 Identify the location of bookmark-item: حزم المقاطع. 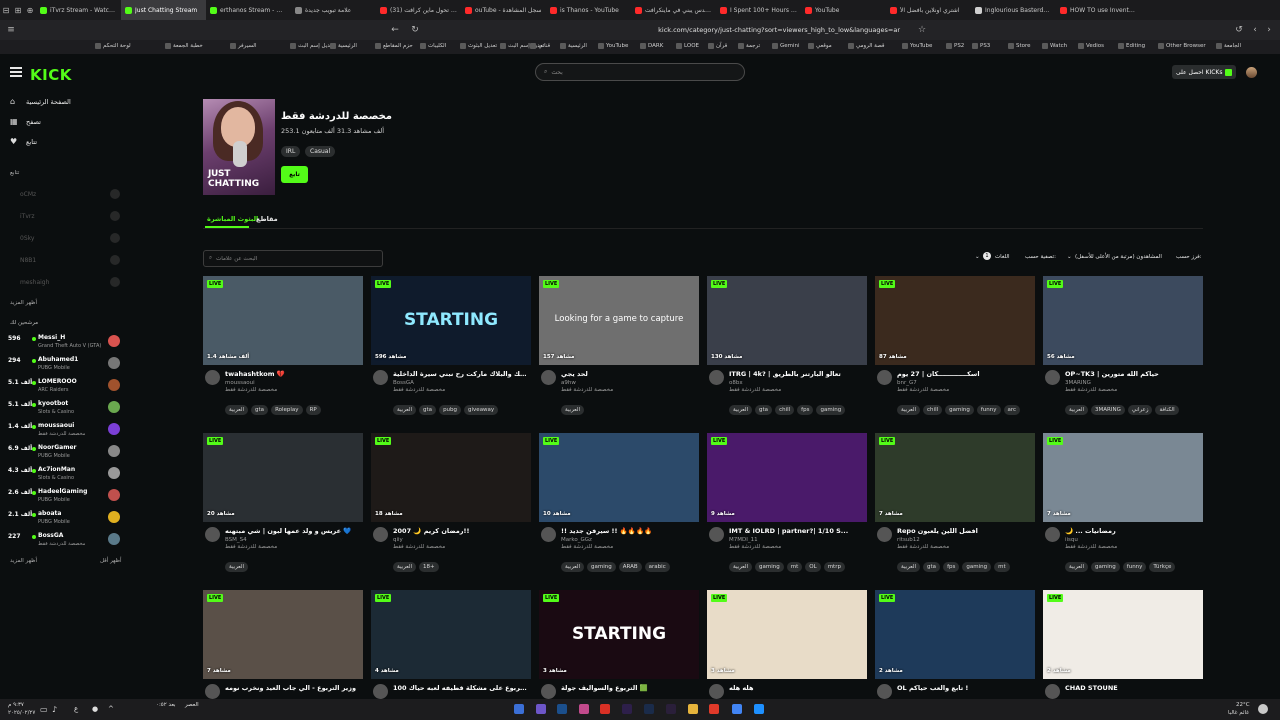
(394, 46).